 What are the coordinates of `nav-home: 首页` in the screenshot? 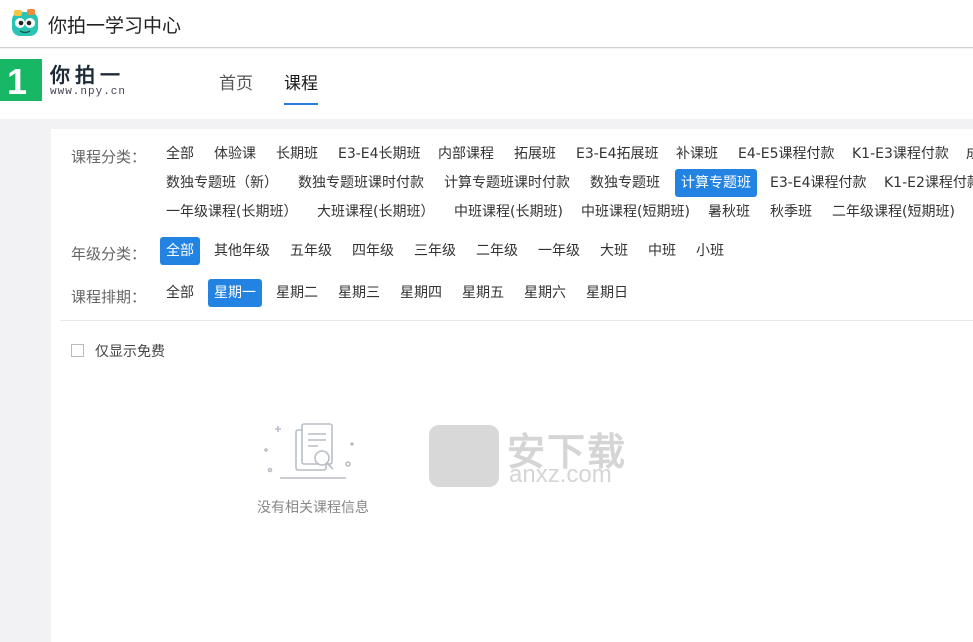 It's located at (236, 87).